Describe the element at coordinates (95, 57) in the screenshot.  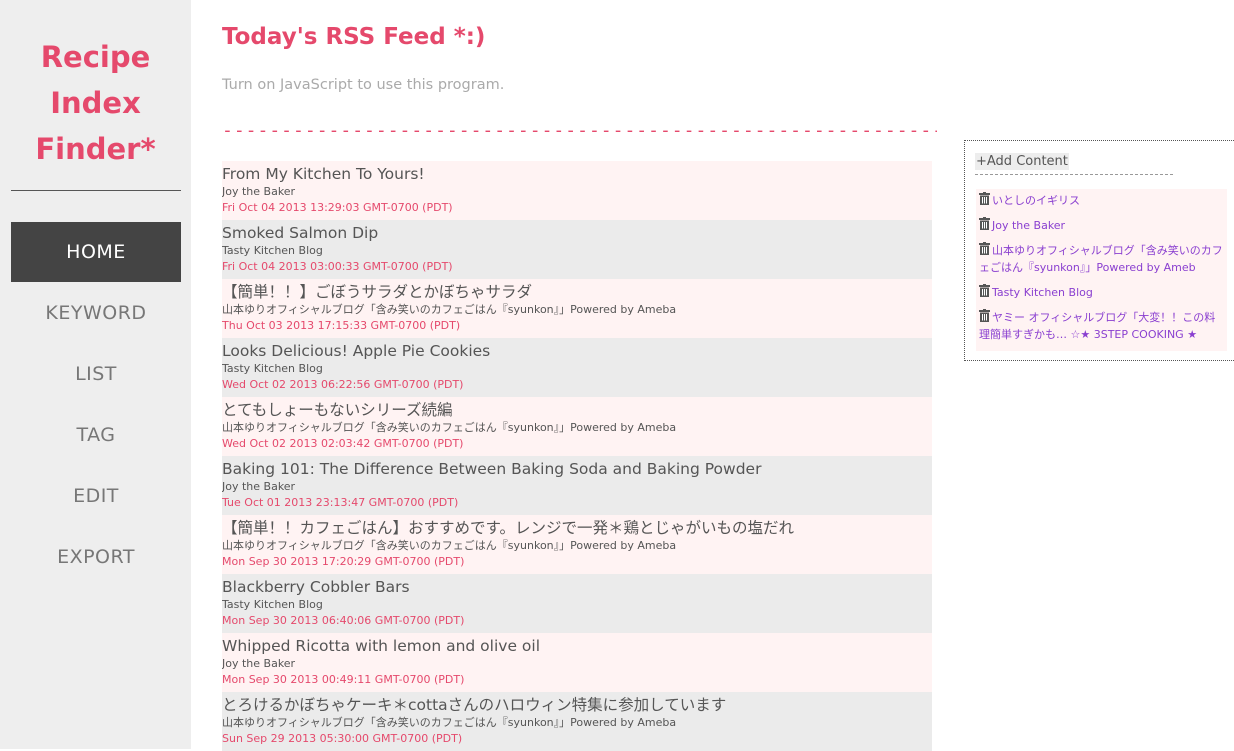
I see `logo-line: Recipe` at that location.